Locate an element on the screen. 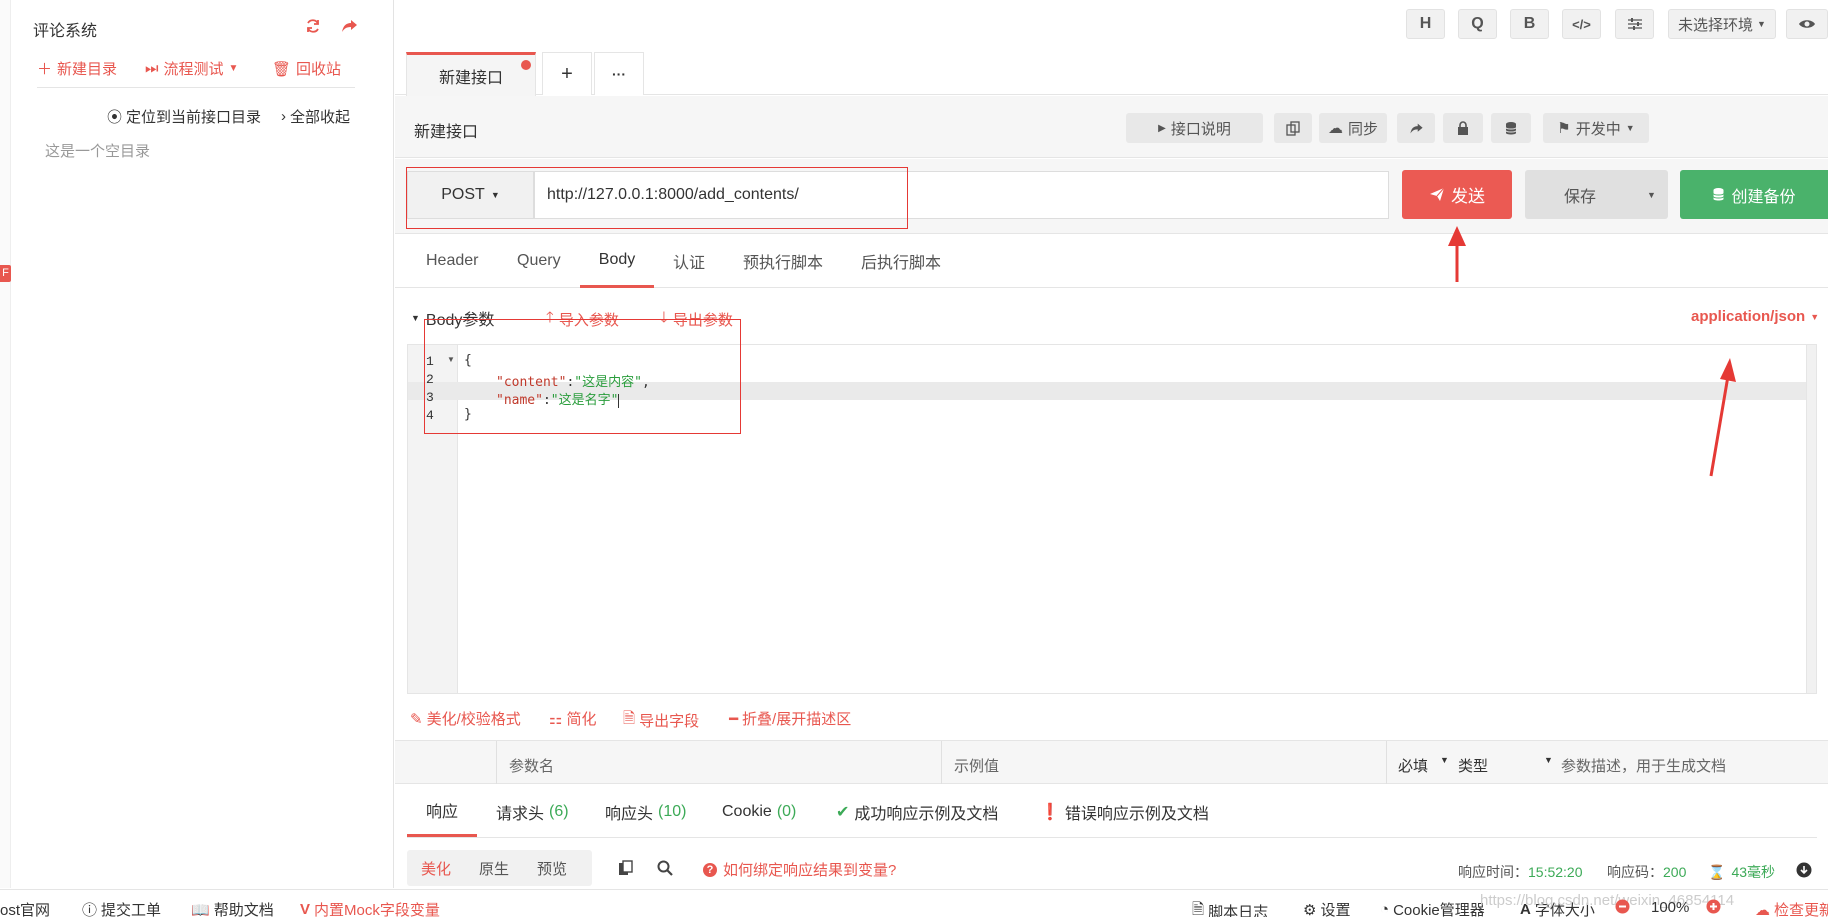  env-label: 未选择环境 is located at coordinates (1716, 25).